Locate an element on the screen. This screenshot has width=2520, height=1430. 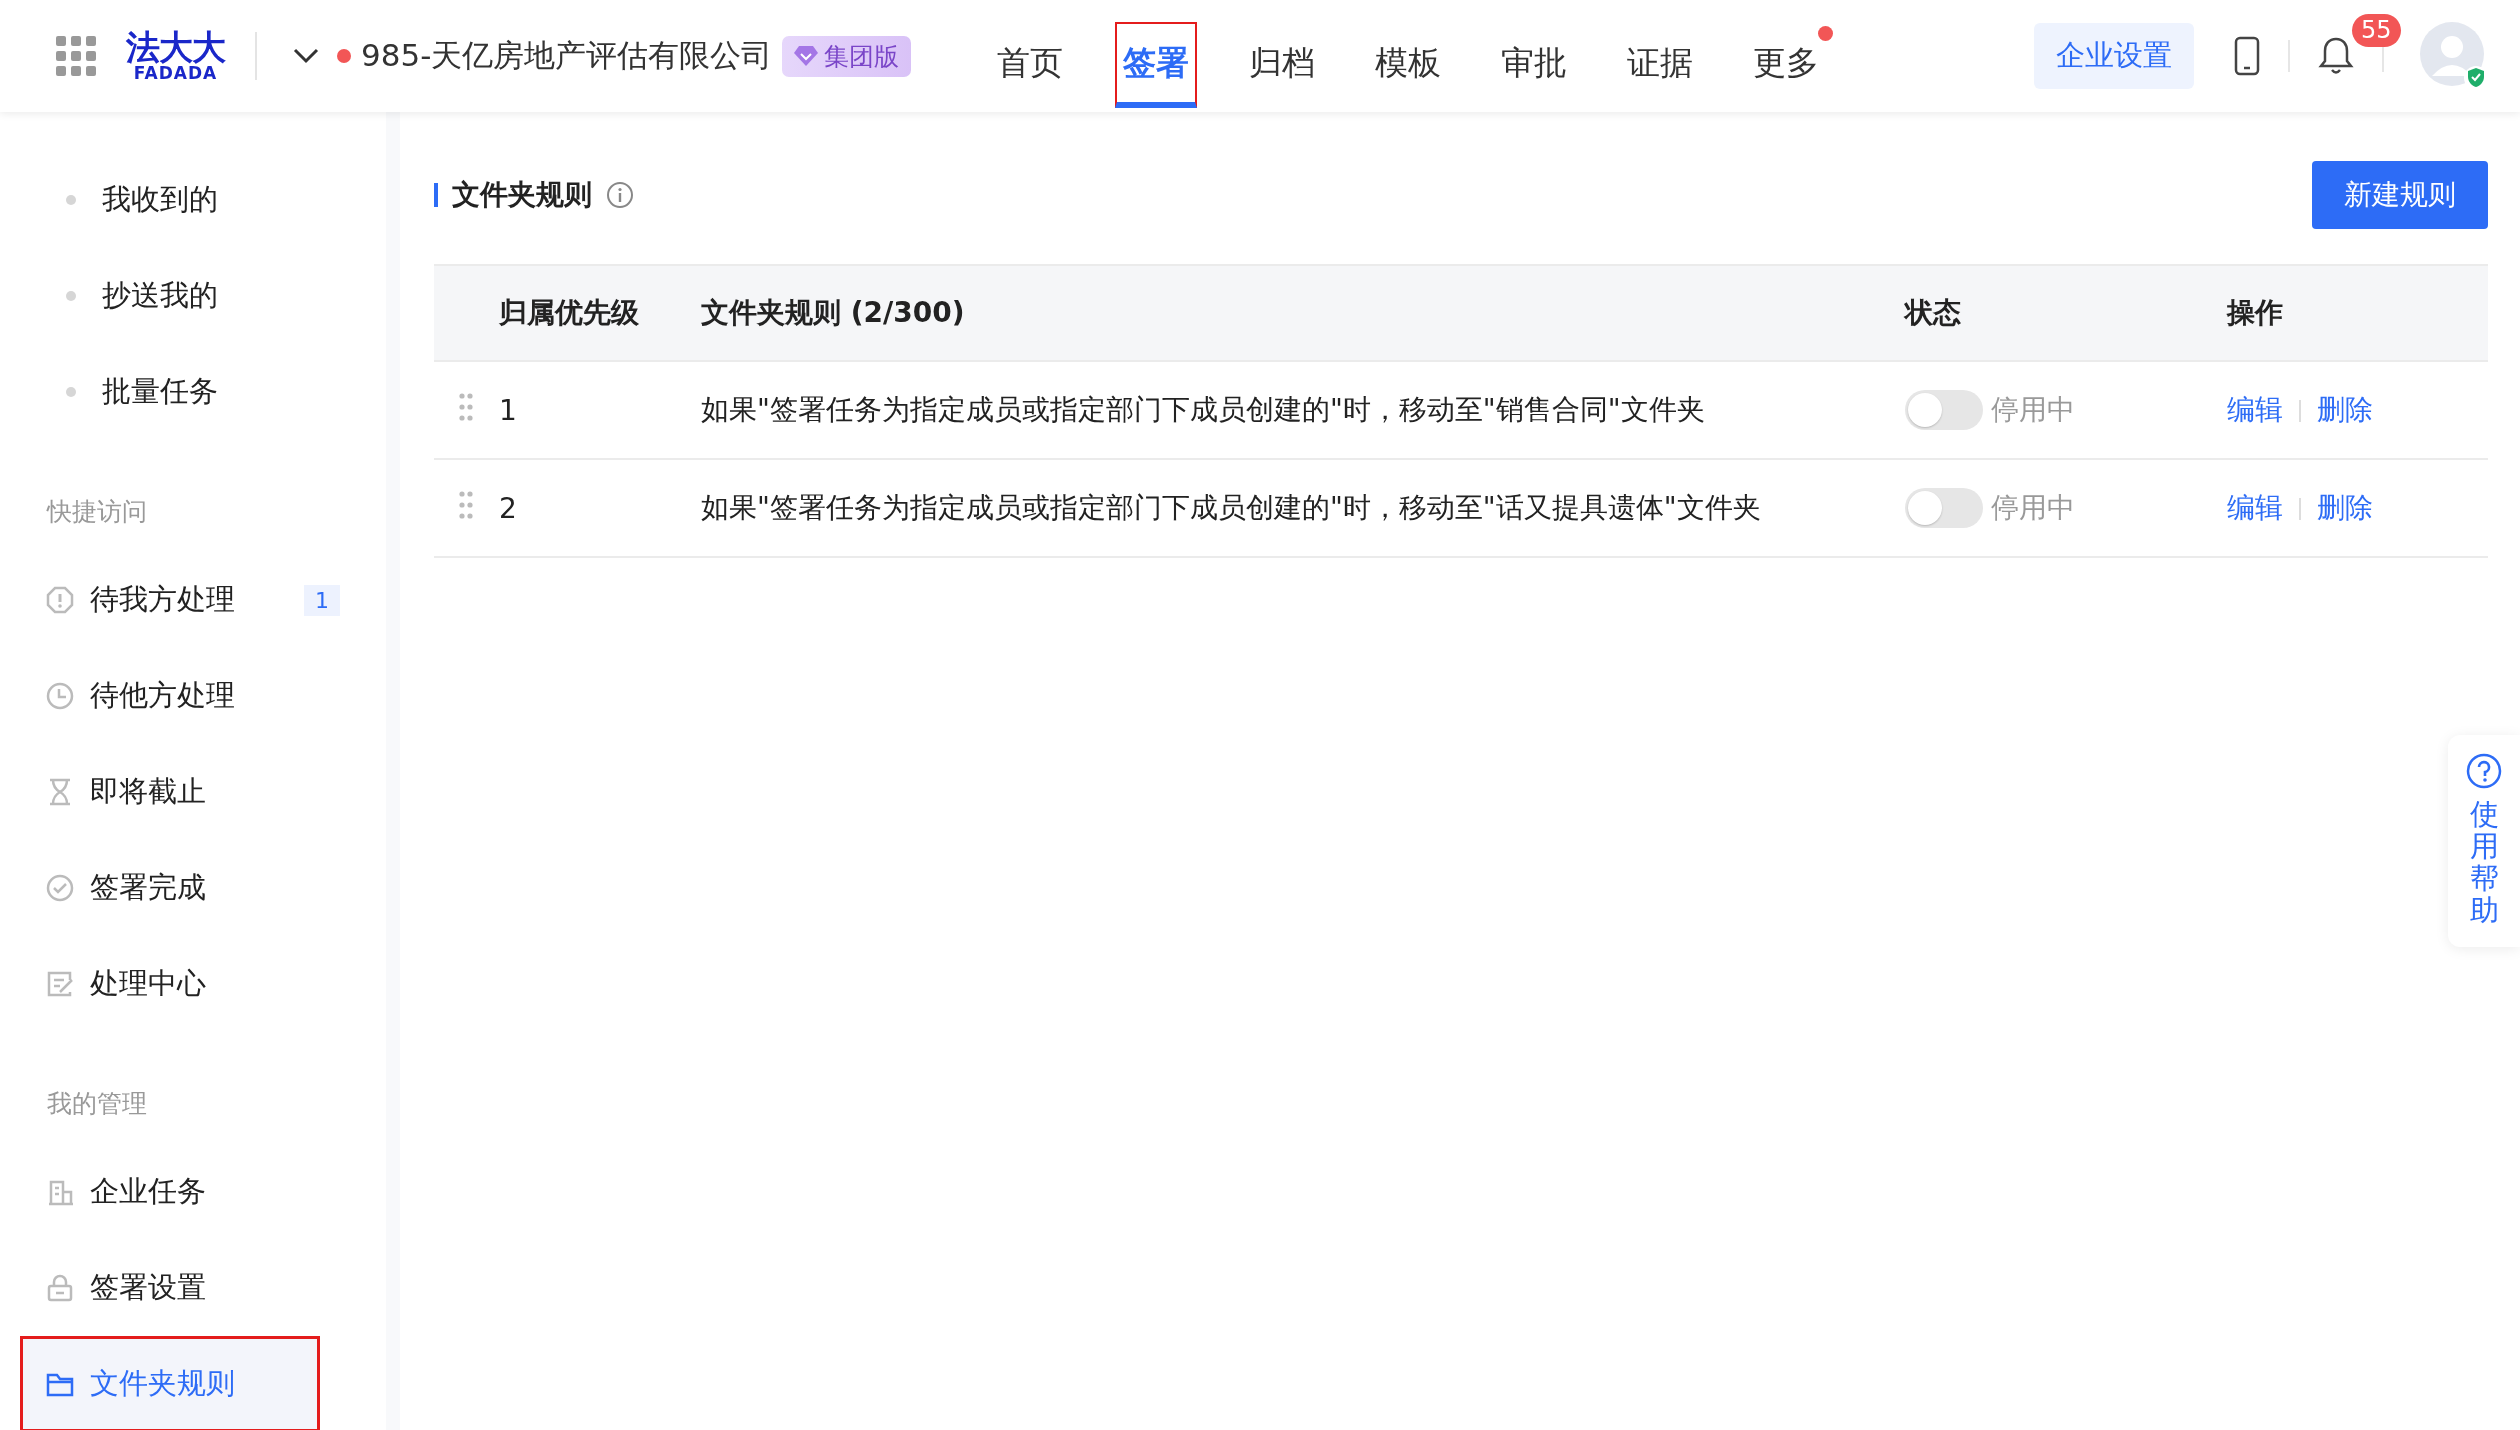
column-header: 状态 is located at coordinates (2065, 313).